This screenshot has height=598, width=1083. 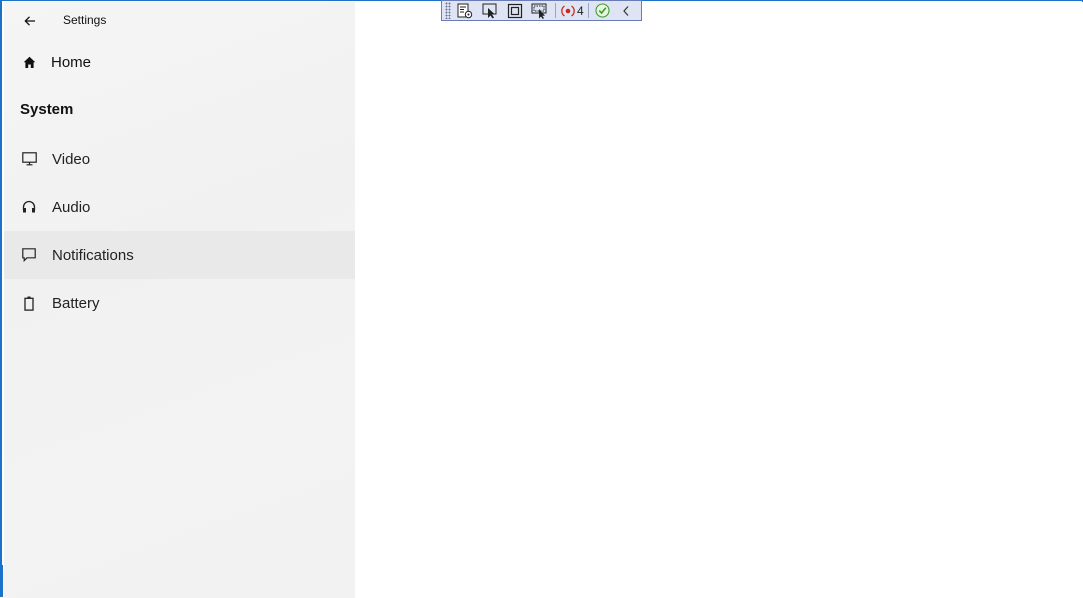 What do you see at coordinates (179, 255) in the screenshot?
I see `nav-item-notifications: Notifications` at bounding box center [179, 255].